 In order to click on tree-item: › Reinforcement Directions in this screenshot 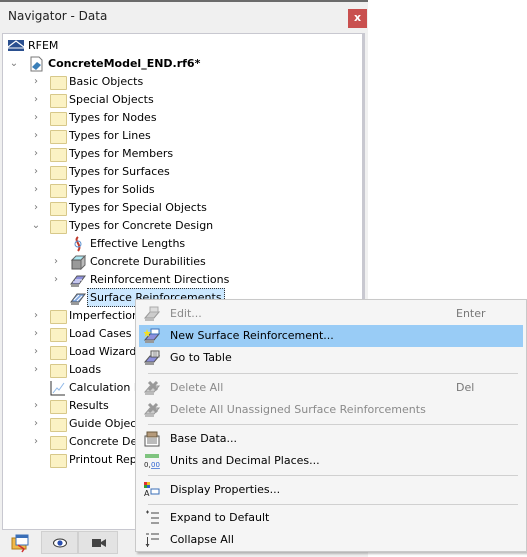, I will do `click(176, 280)`.